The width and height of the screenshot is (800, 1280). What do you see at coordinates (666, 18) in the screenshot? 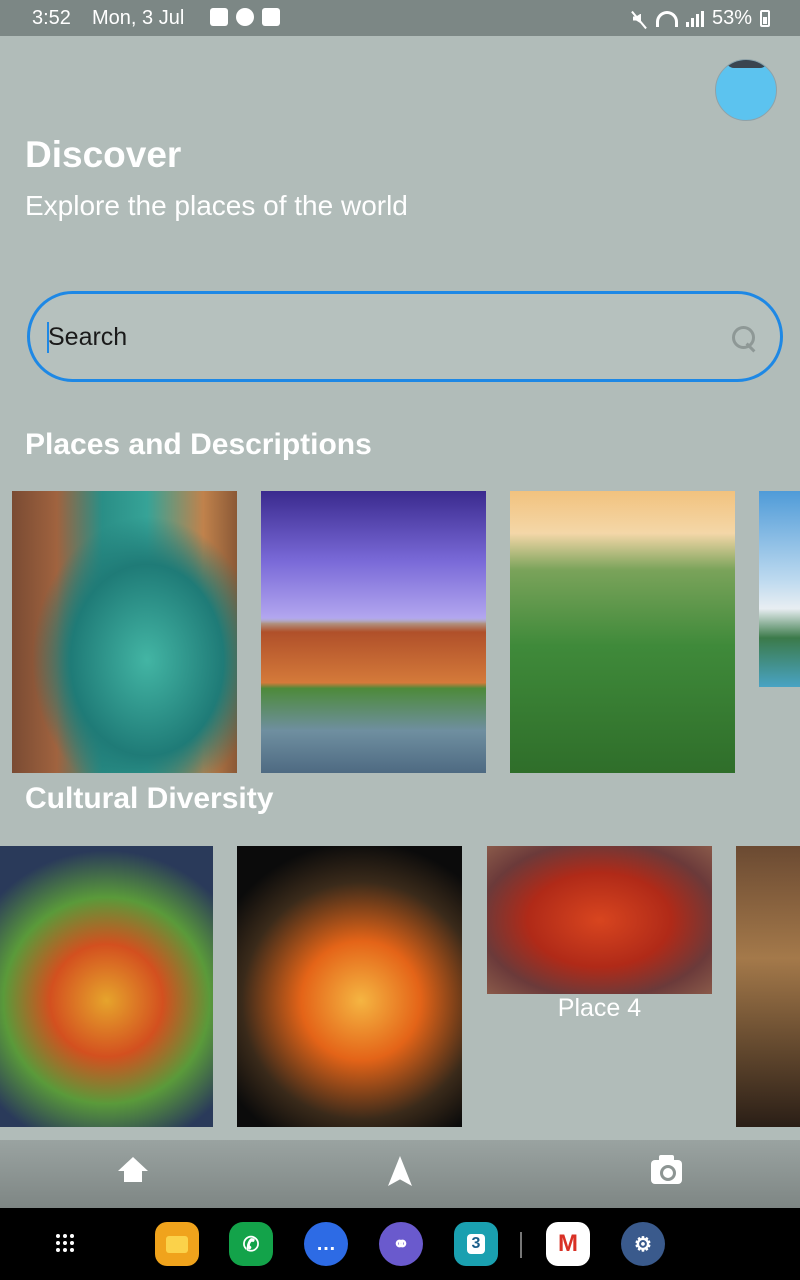
I see `wifi-icon` at bounding box center [666, 18].